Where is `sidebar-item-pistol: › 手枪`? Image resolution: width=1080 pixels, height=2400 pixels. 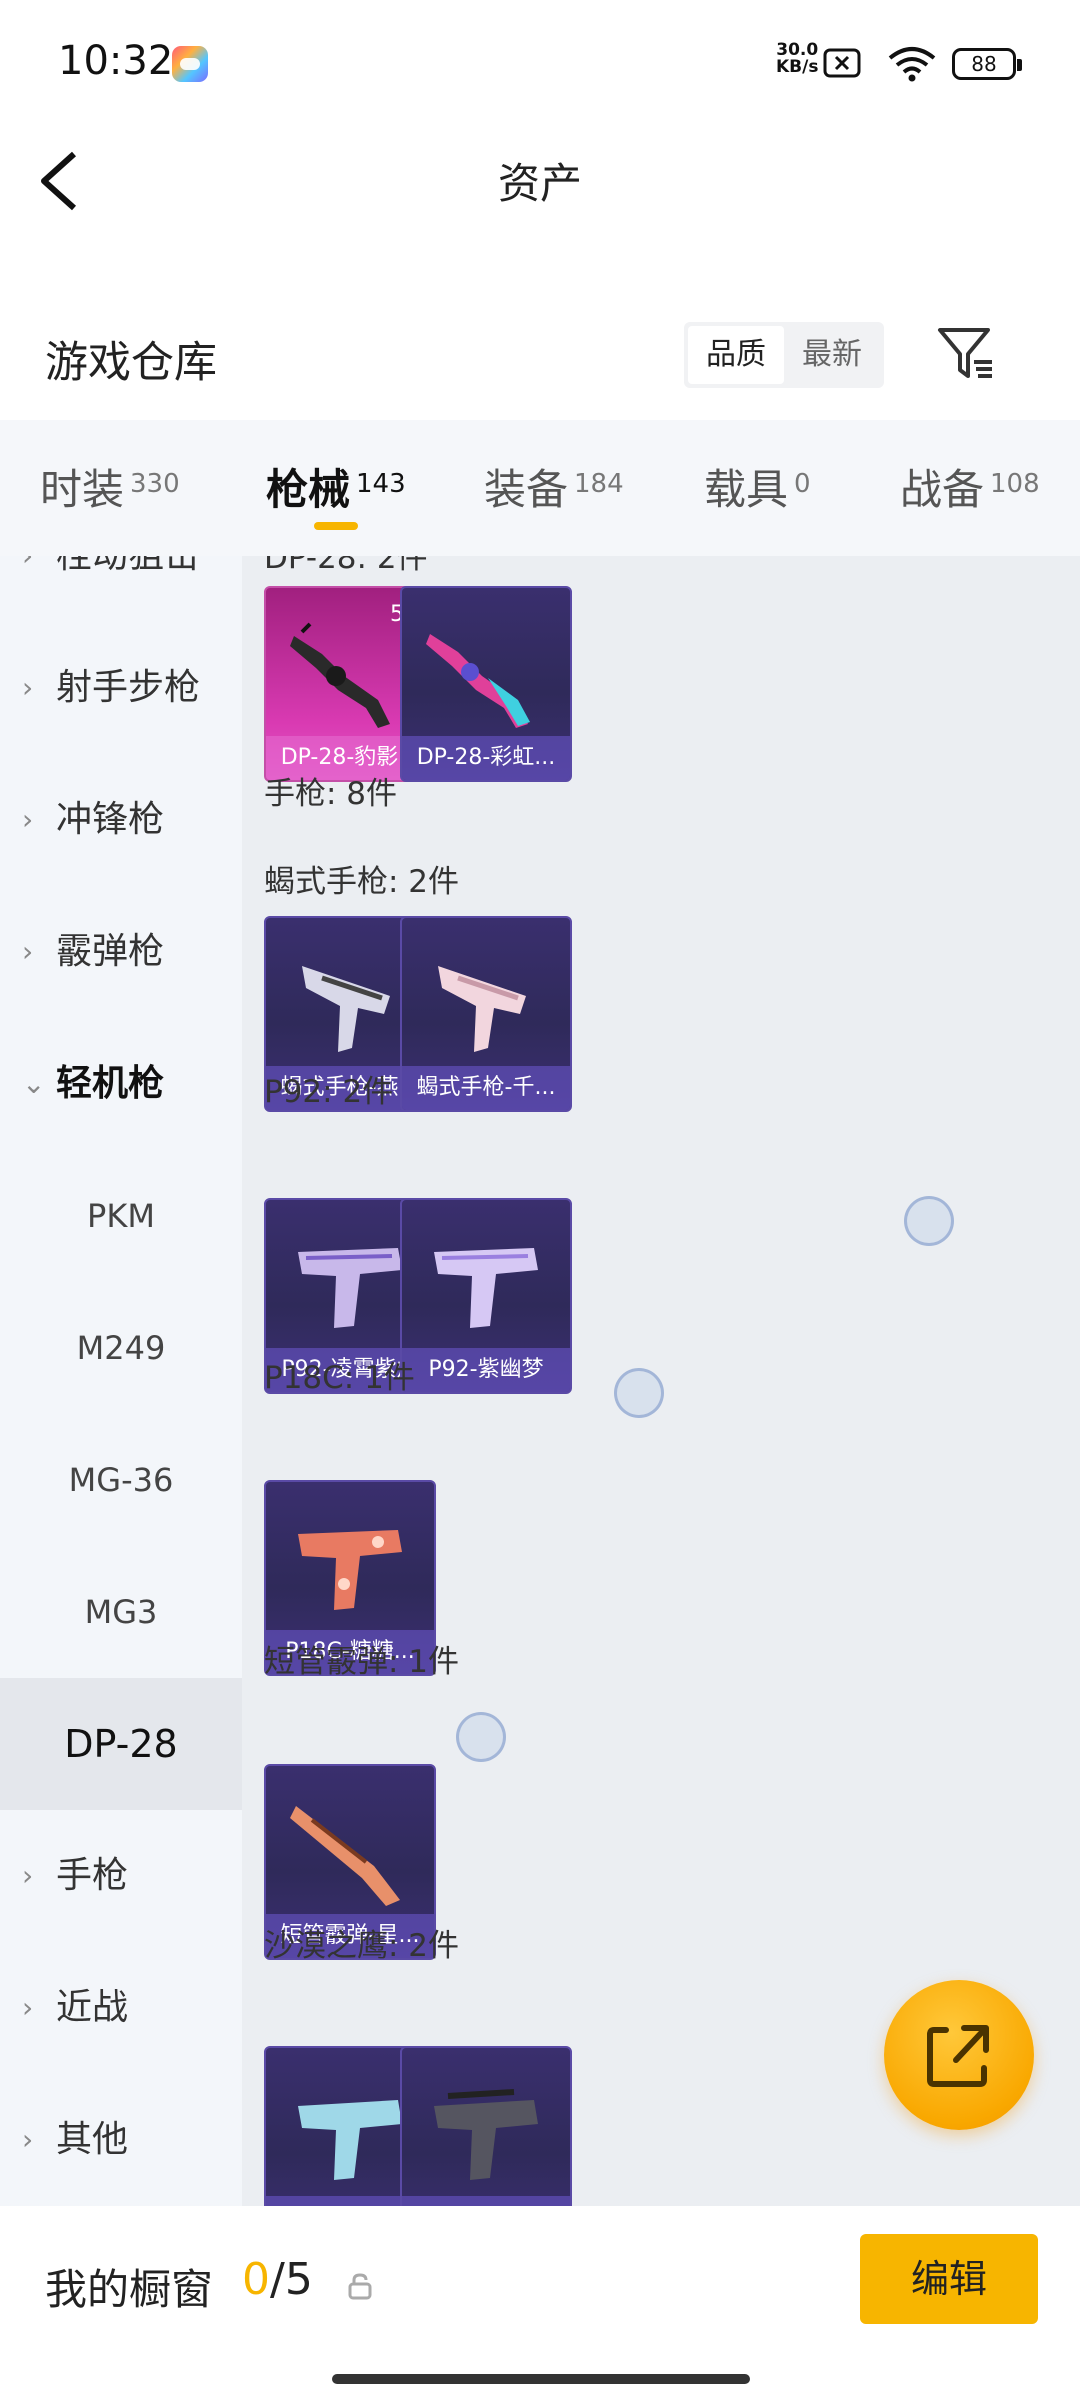
sidebar-item-pistol: › 手枪 is located at coordinates (121, 1876).